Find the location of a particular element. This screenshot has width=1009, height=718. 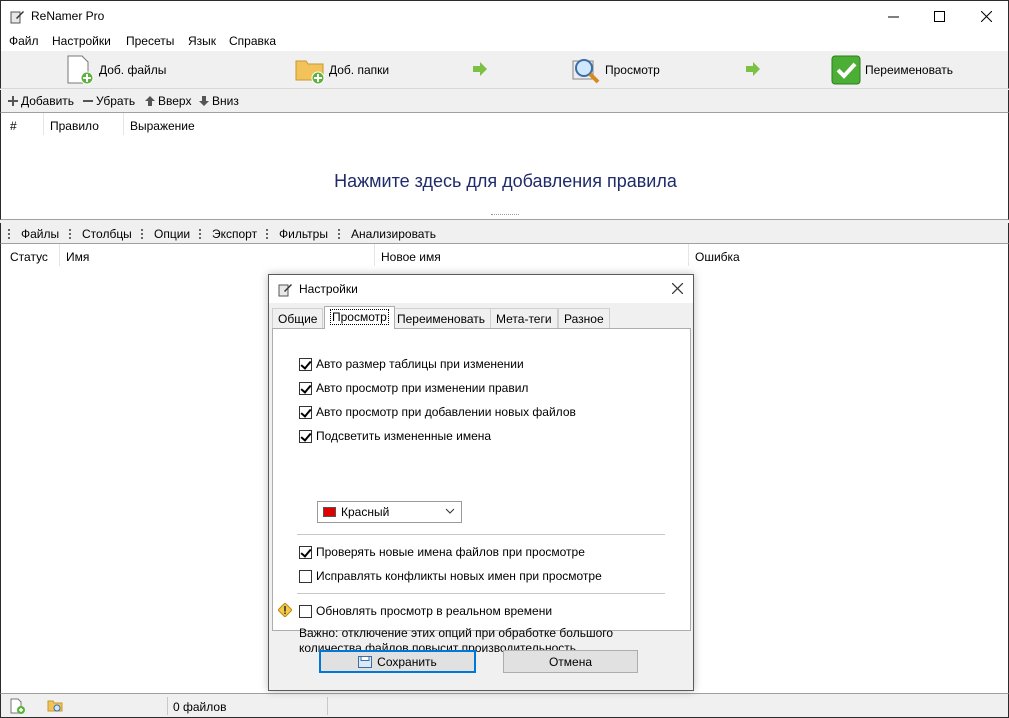

rules-col-rule: Правило is located at coordinates (74, 126).